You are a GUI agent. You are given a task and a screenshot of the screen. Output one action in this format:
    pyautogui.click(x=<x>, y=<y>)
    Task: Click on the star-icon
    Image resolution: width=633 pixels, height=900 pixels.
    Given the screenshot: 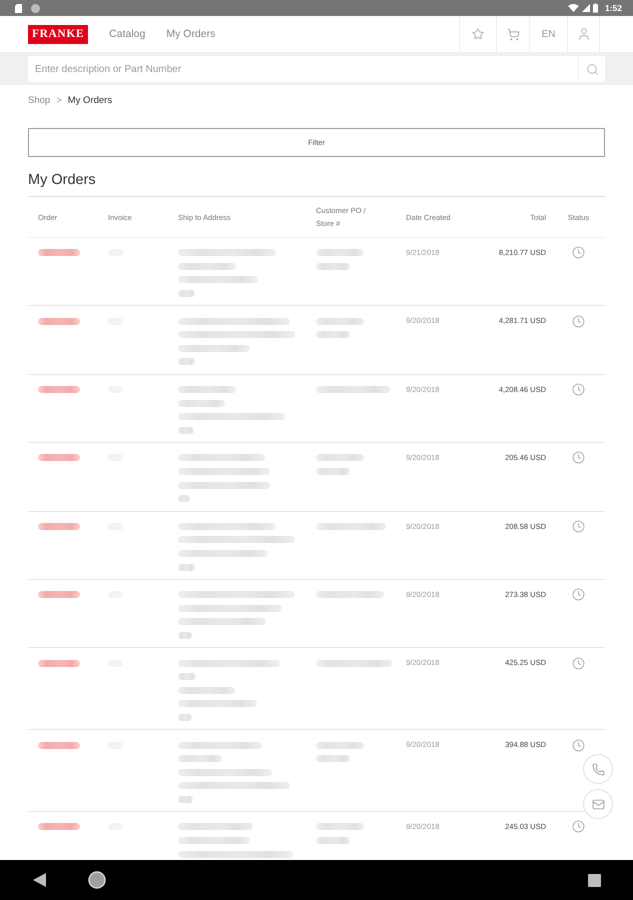 What is the action you would take?
    pyautogui.click(x=478, y=34)
    